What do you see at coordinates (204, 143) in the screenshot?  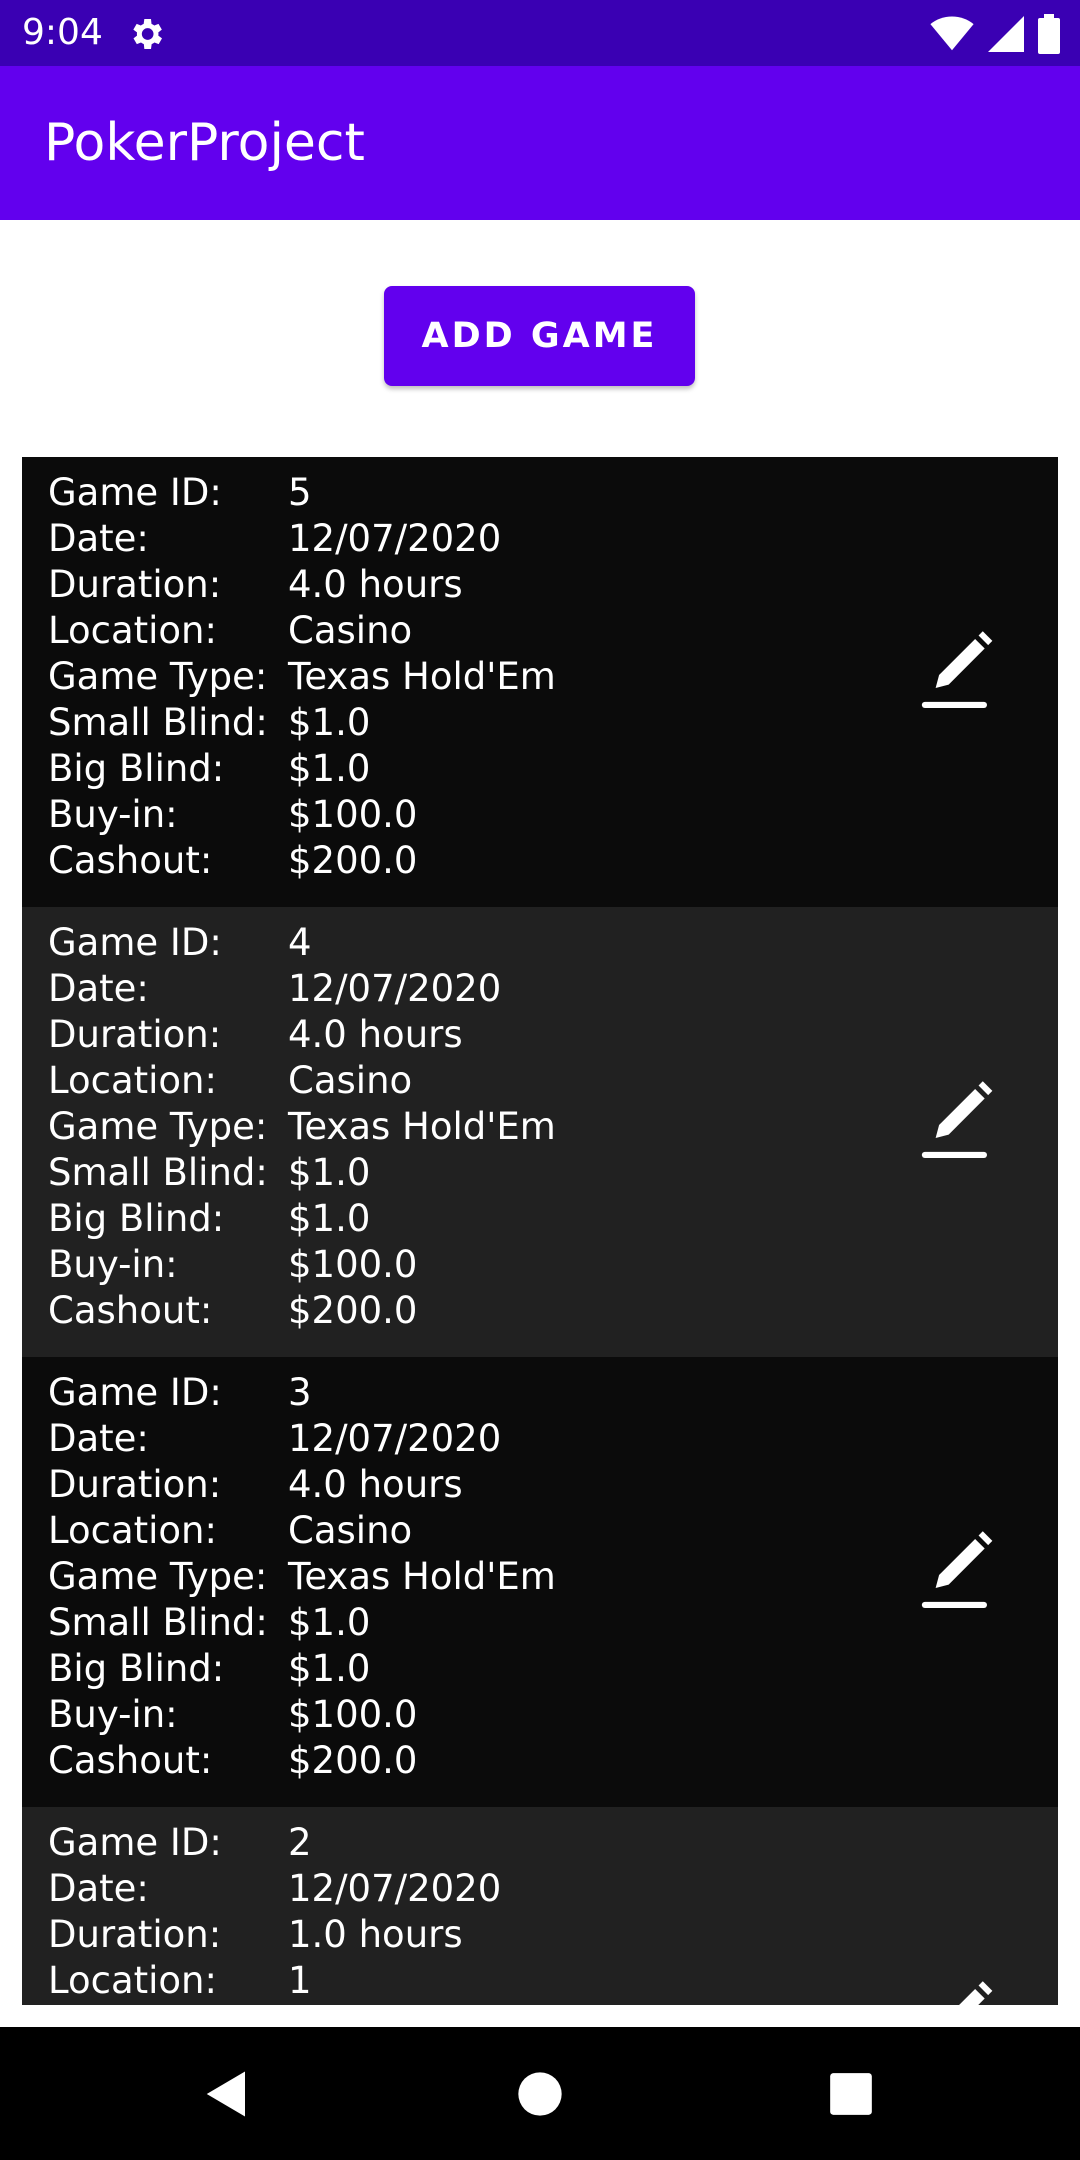 I see `app-title: PokerProject` at bounding box center [204, 143].